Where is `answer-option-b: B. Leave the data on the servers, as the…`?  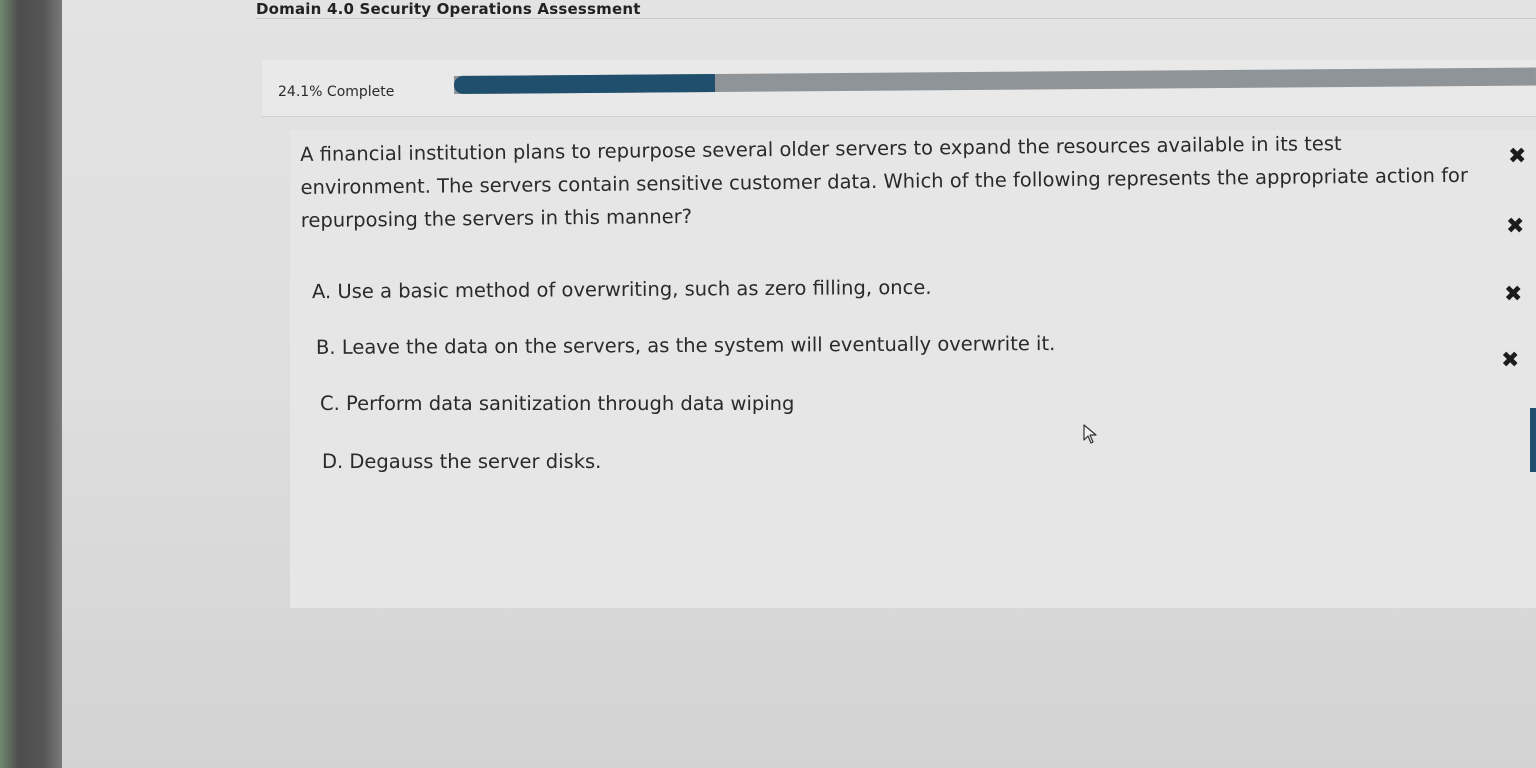
answer-option-b: B. Leave the data on the servers, as the… is located at coordinates (685, 345).